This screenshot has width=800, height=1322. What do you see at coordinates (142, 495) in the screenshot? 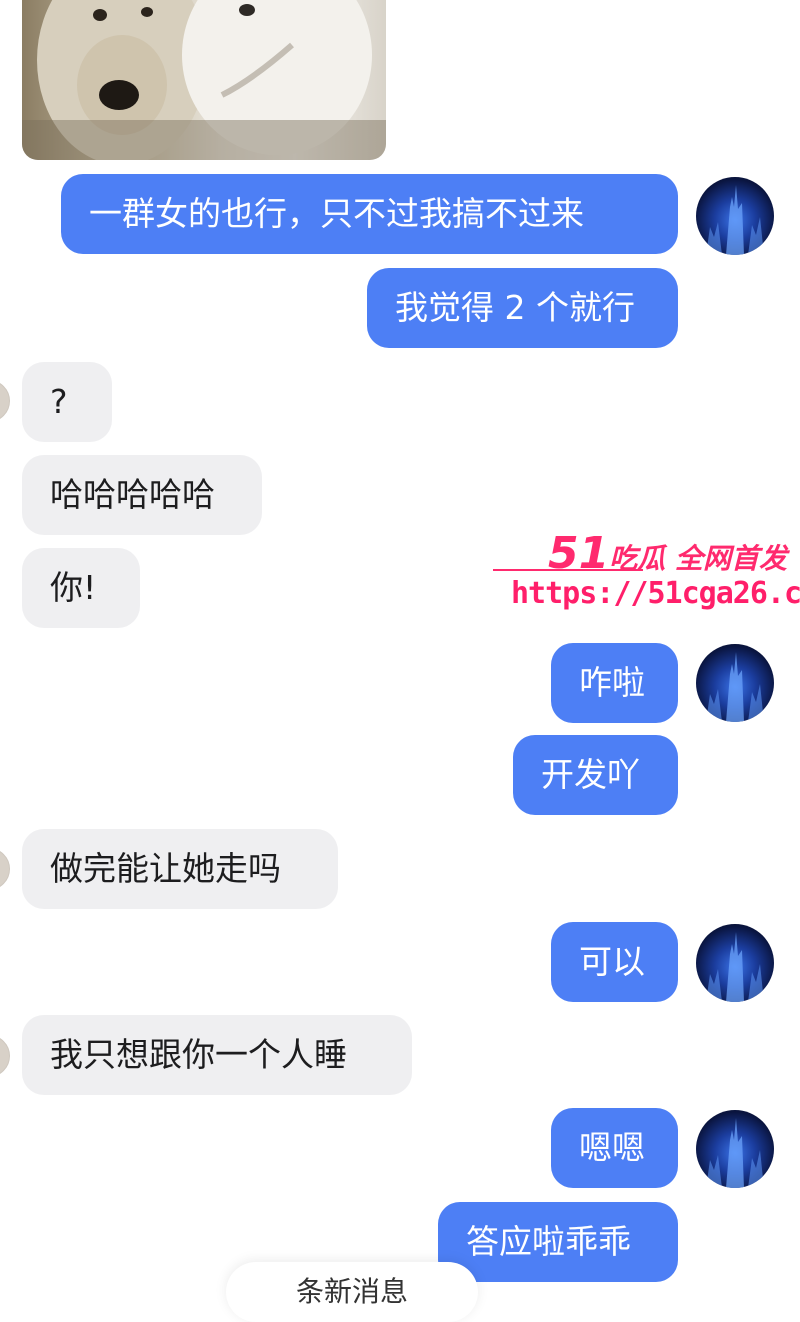
I see `message-bubble-incoming: 哈哈哈哈哈` at bounding box center [142, 495].